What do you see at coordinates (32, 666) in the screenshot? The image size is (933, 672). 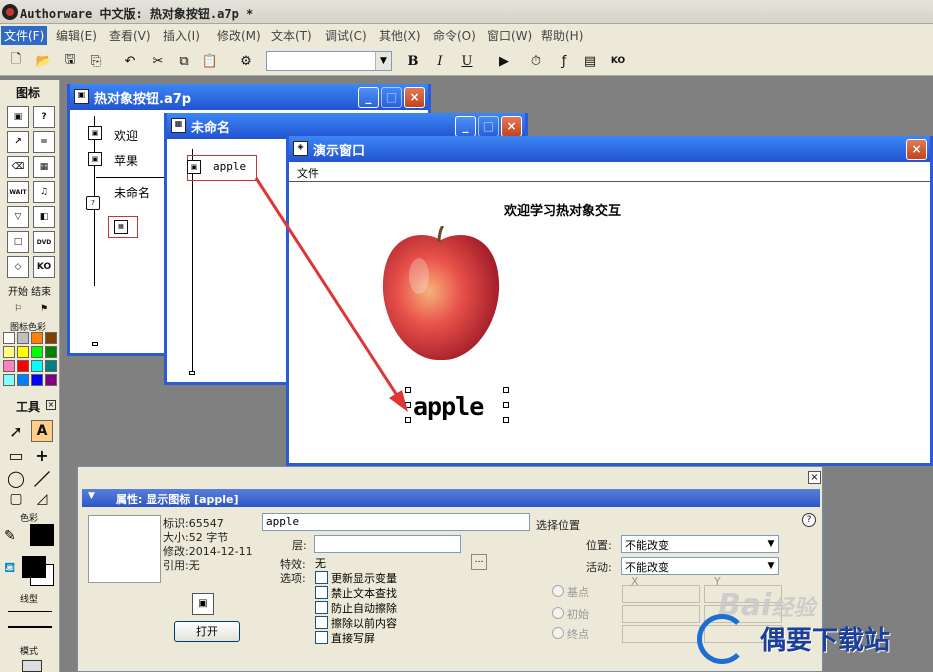 I see `mode-opaque-icon` at bounding box center [32, 666].